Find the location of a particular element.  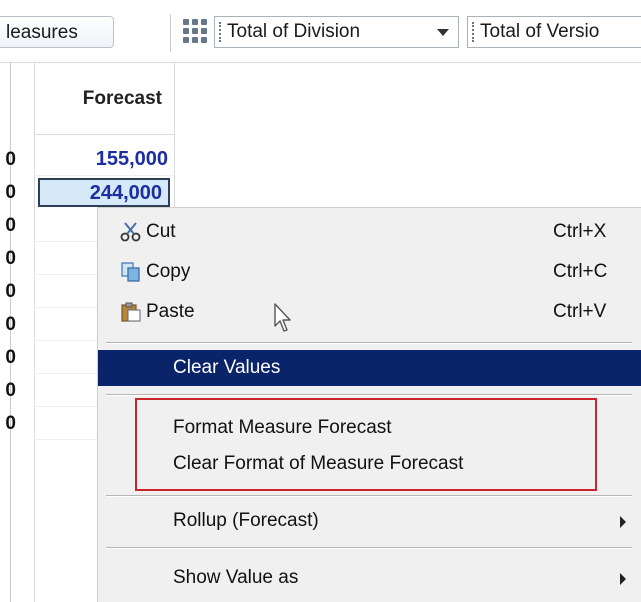

version-dropdown-value: Total of Versio is located at coordinates (540, 31).